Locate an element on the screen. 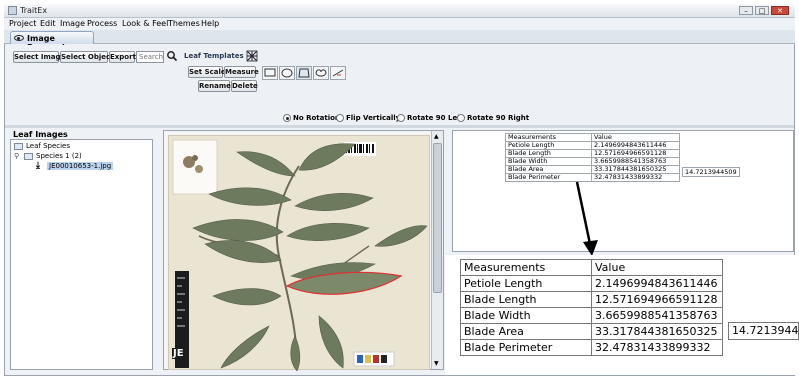 The height and width of the screenshot is (380, 799). ellipse-tool-icon is located at coordinates (287, 73).